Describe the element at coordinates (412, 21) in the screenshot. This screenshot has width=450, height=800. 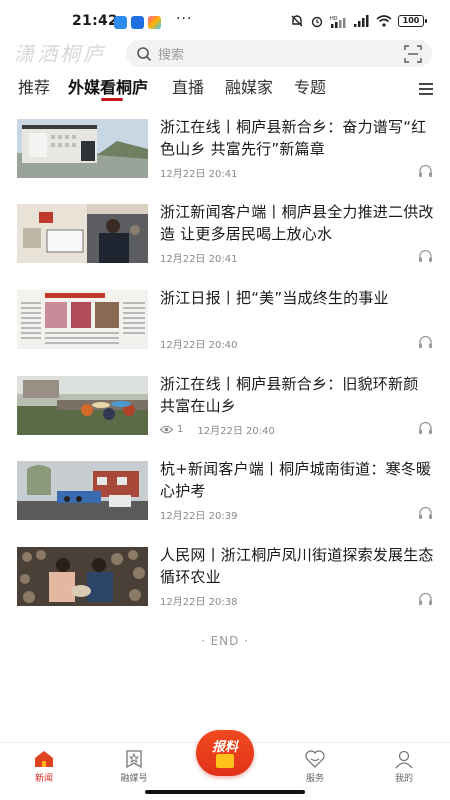
I see `battery-indicator: 100` at that location.